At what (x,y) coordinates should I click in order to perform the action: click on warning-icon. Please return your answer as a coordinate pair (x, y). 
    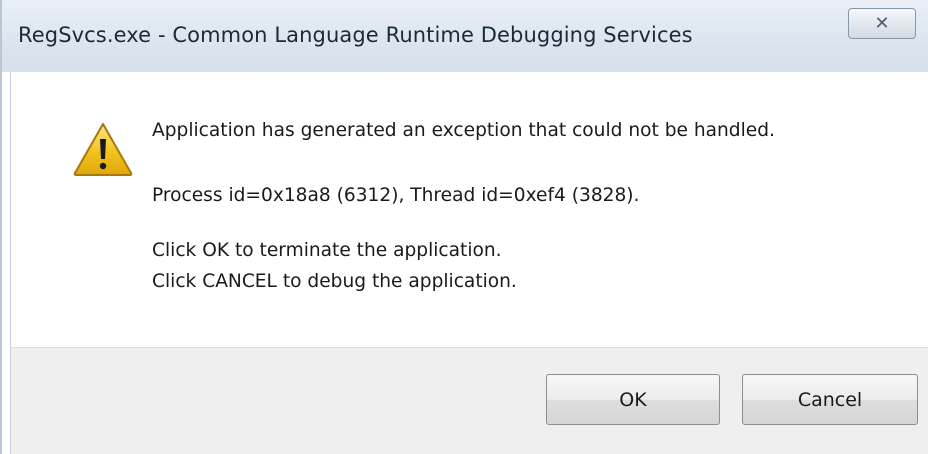
    Looking at the image, I should click on (103, 149).